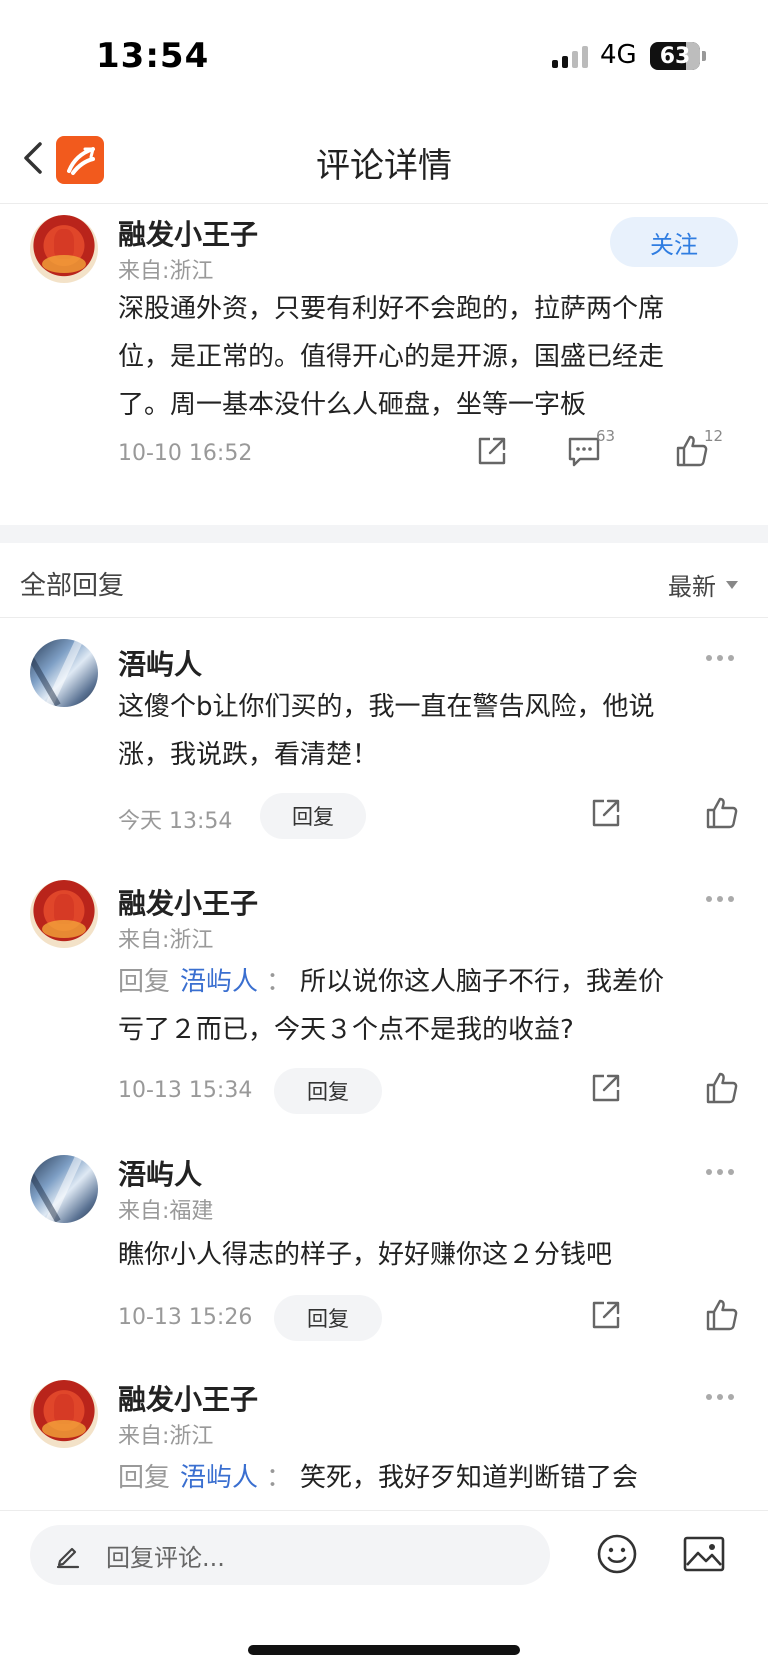 This screenshot has width=768, height=1665. I want to click on reply-line: 回复 浯屿人 ：所以说你这人脑子不行，我差价, so click(428, 982).